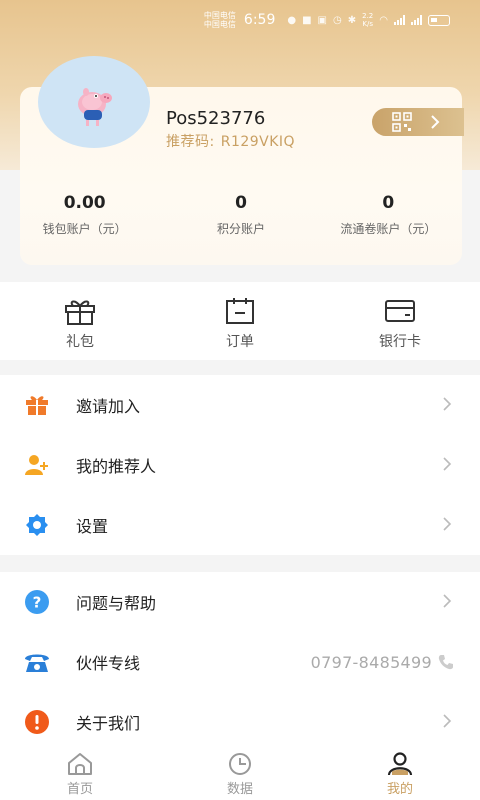  I want to click on telephone-icon, so click(37, 662).